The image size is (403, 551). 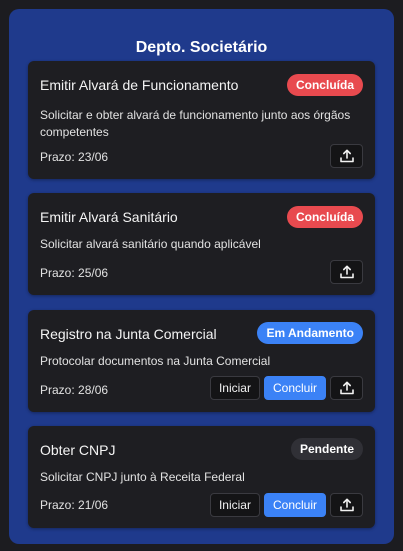 What do you see at coordinates (310, 333) in the screenshot?
I see `status-badge: Em Andamento` at bounding box center [310, 333].